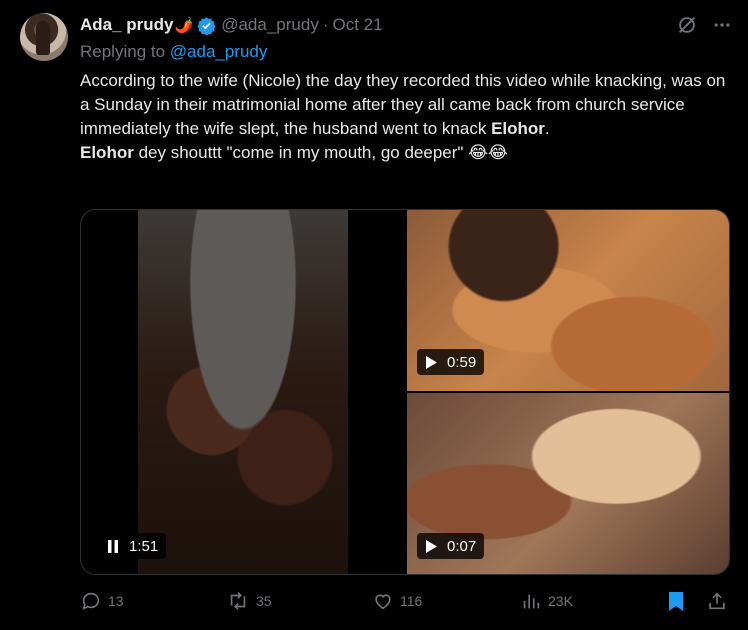 The width and height of the screenshot is (748, 630). What do you see at coordinates (184, 25) in the screenshot?
I see `chili-emoji: 🌶️` at bounding box center [184, 25].